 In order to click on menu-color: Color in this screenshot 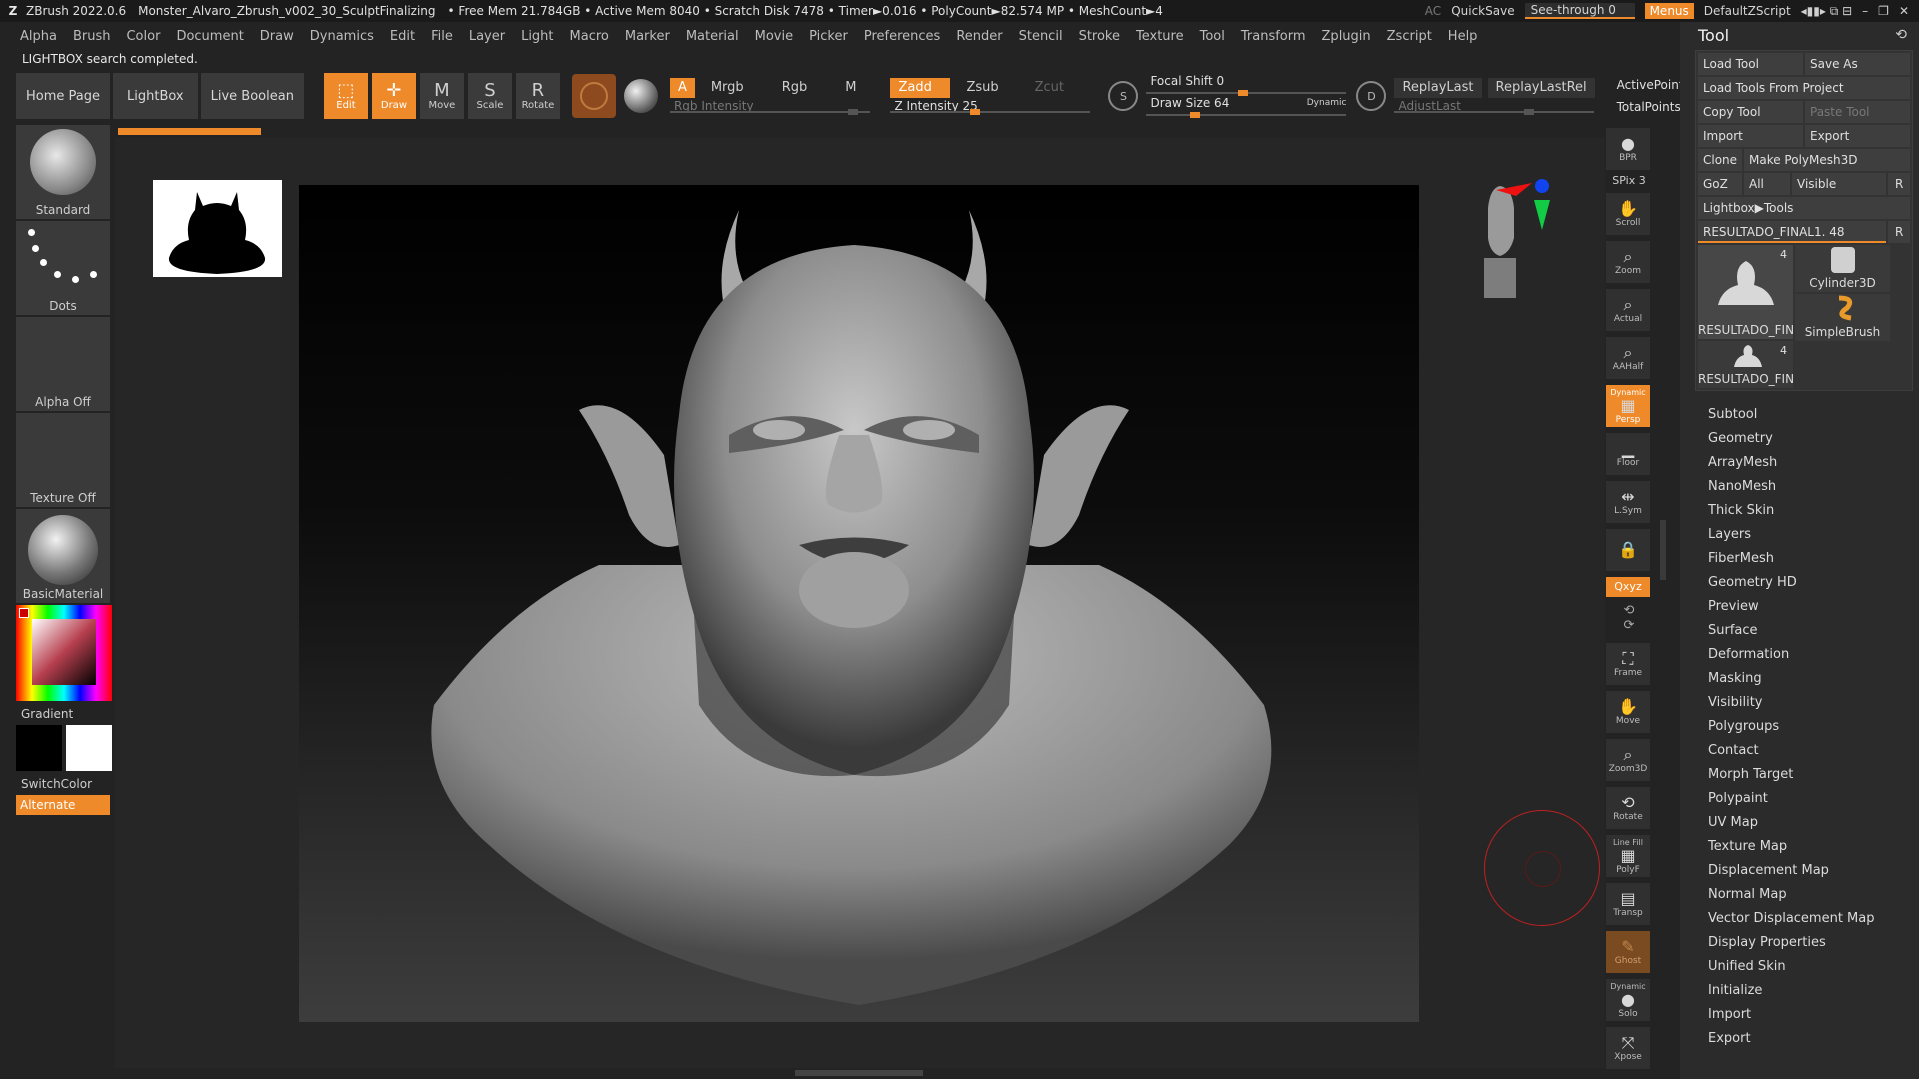, I will do `click(143, 36)`.